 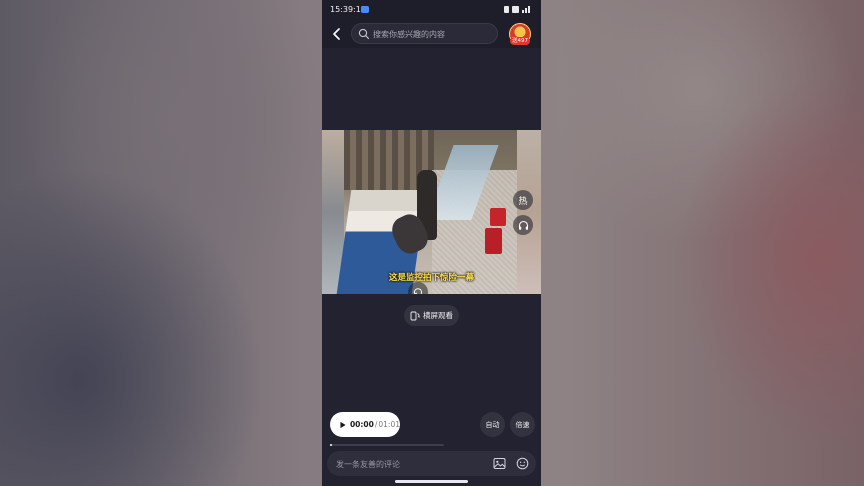 I want to click on headphone-icon, so click(x=523, y=225).